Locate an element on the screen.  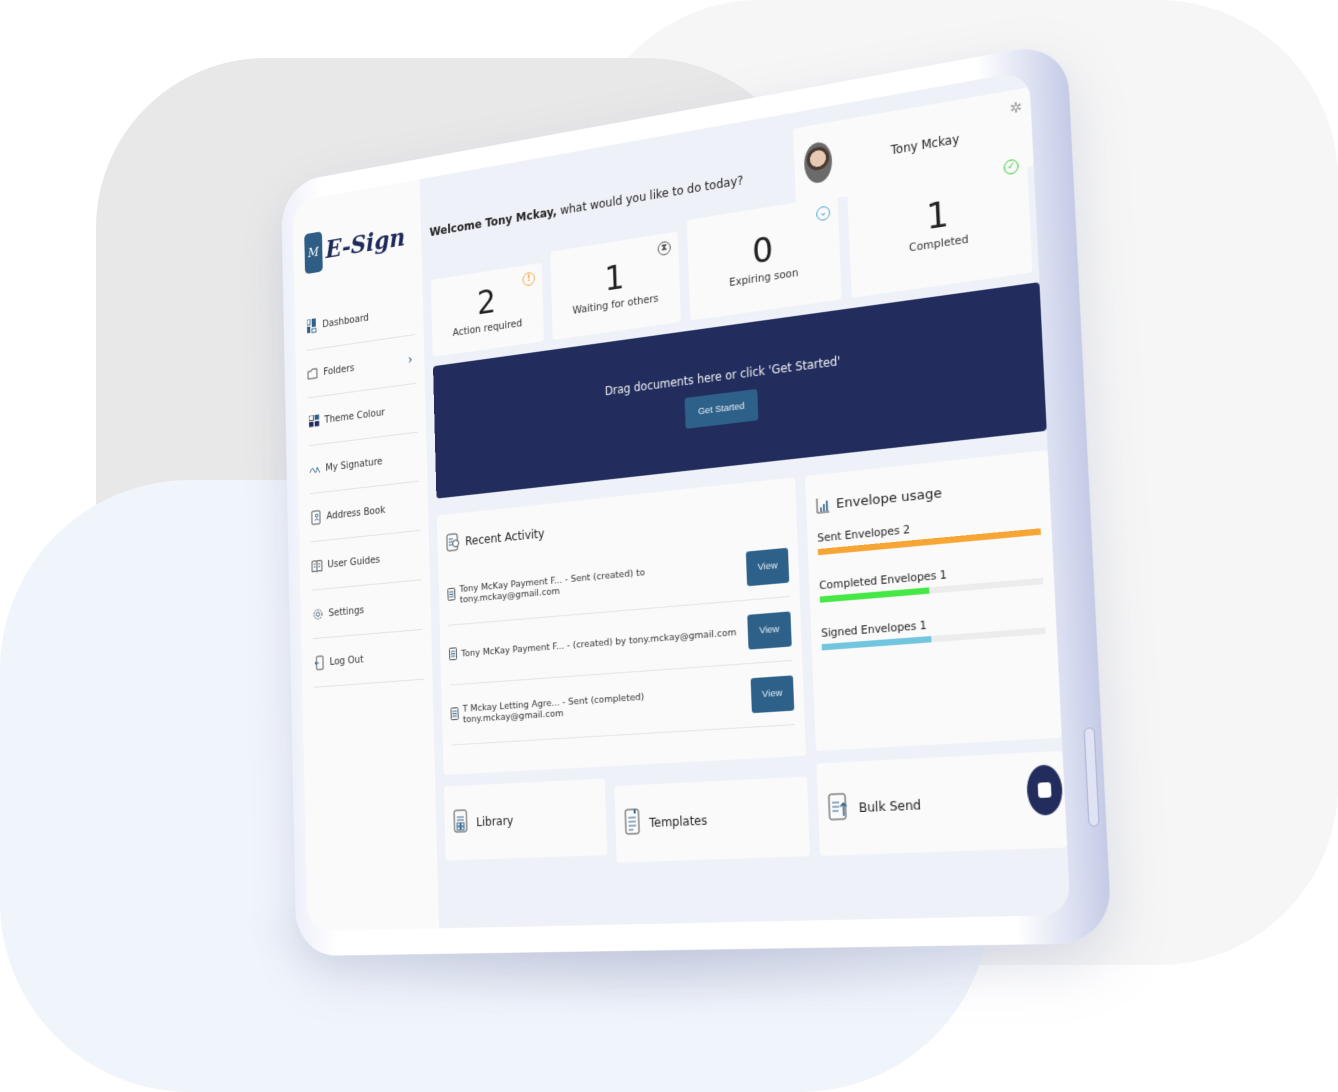
tile-label: Templates is located at coordinates (678, 822).